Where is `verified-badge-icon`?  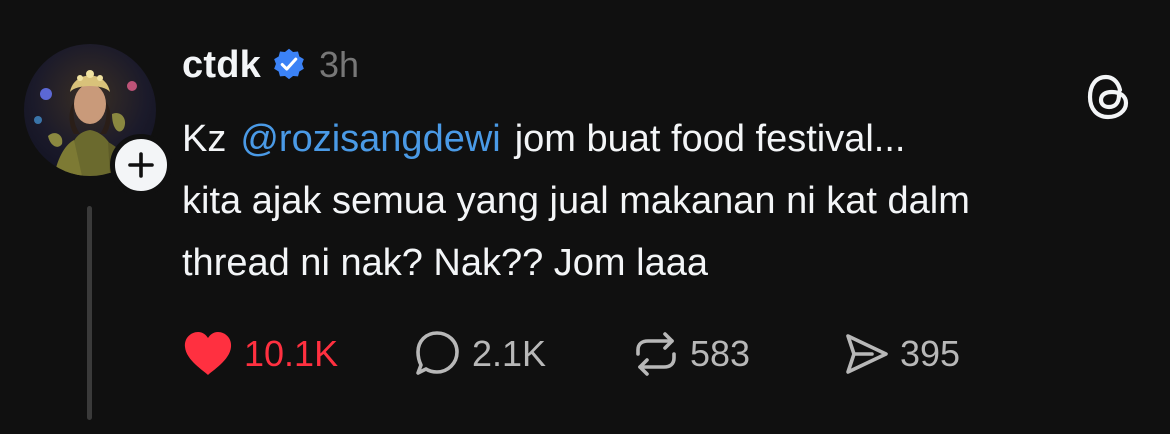
verified-badge-icon is located at coordinates (289, 64).